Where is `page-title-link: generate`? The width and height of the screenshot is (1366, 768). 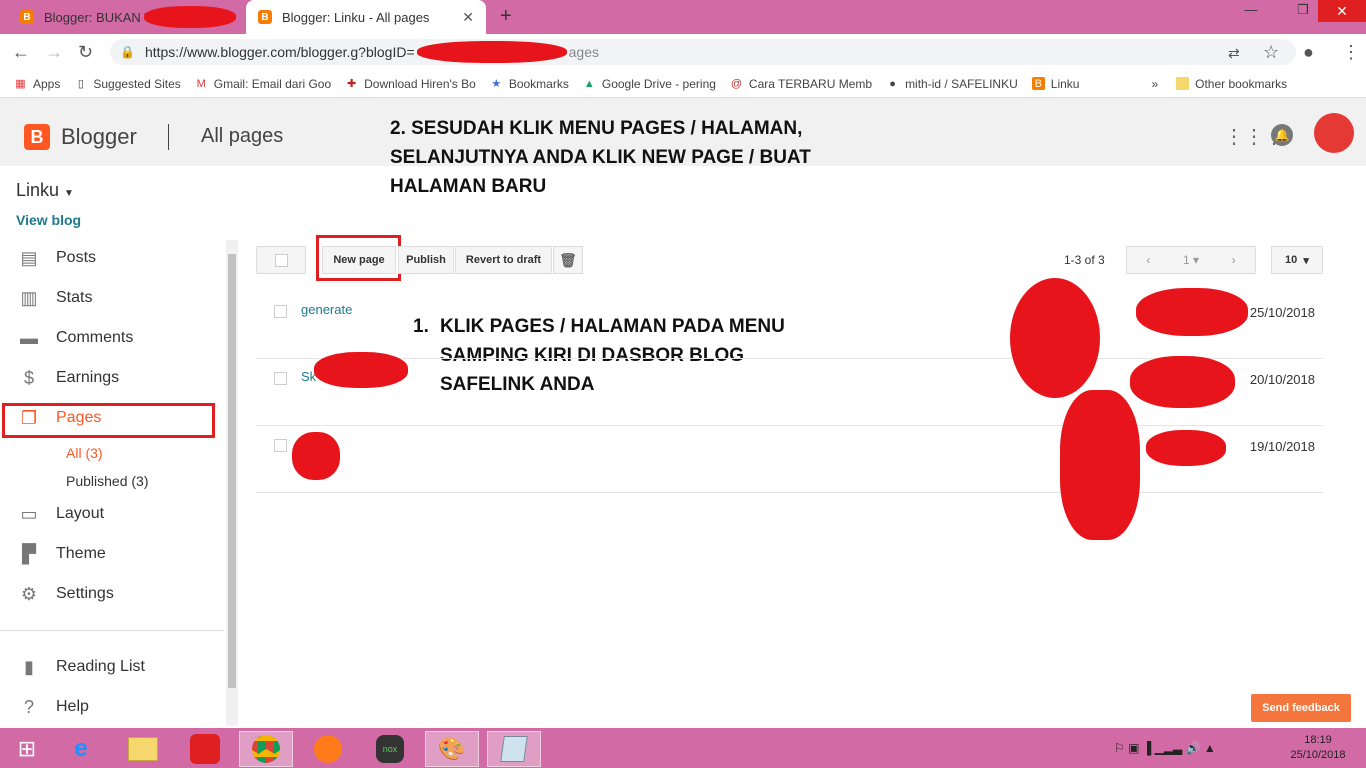
page-title-link: generate is located at coordinates (326, 309).